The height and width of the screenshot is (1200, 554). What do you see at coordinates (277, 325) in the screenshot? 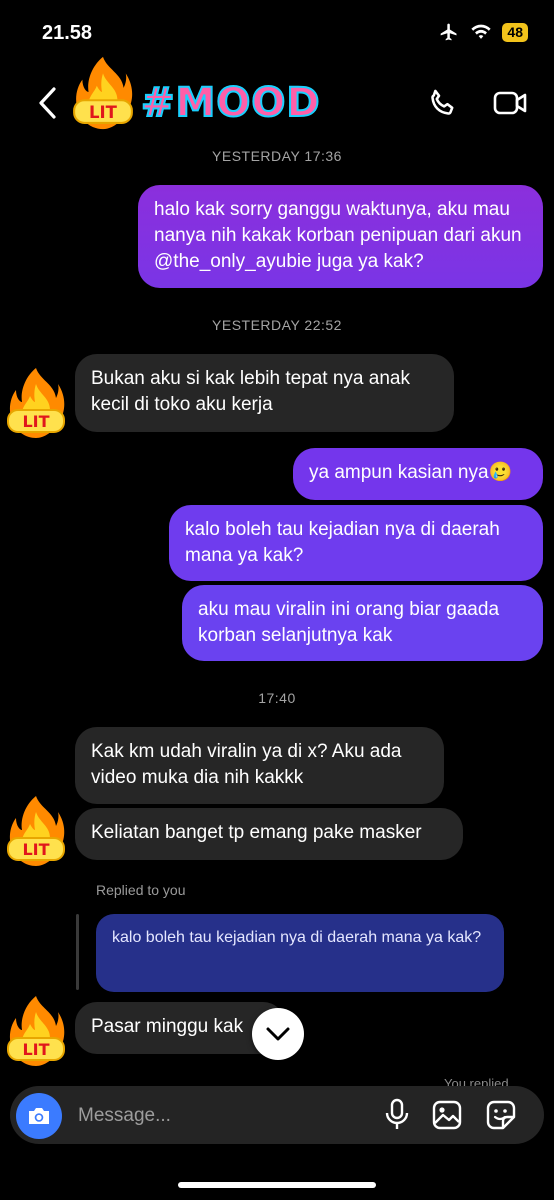
I see `timestamp: YESTERDAY 22:52` at bounding box center [277, 325].